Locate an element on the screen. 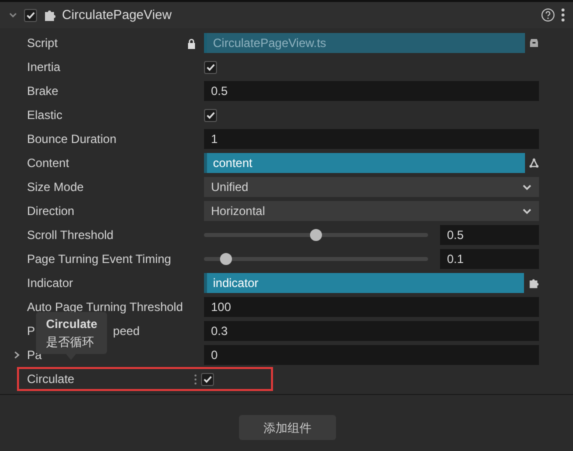 The image size is (573, 451). property-label: Indicator is located at coordinates (50, 283).